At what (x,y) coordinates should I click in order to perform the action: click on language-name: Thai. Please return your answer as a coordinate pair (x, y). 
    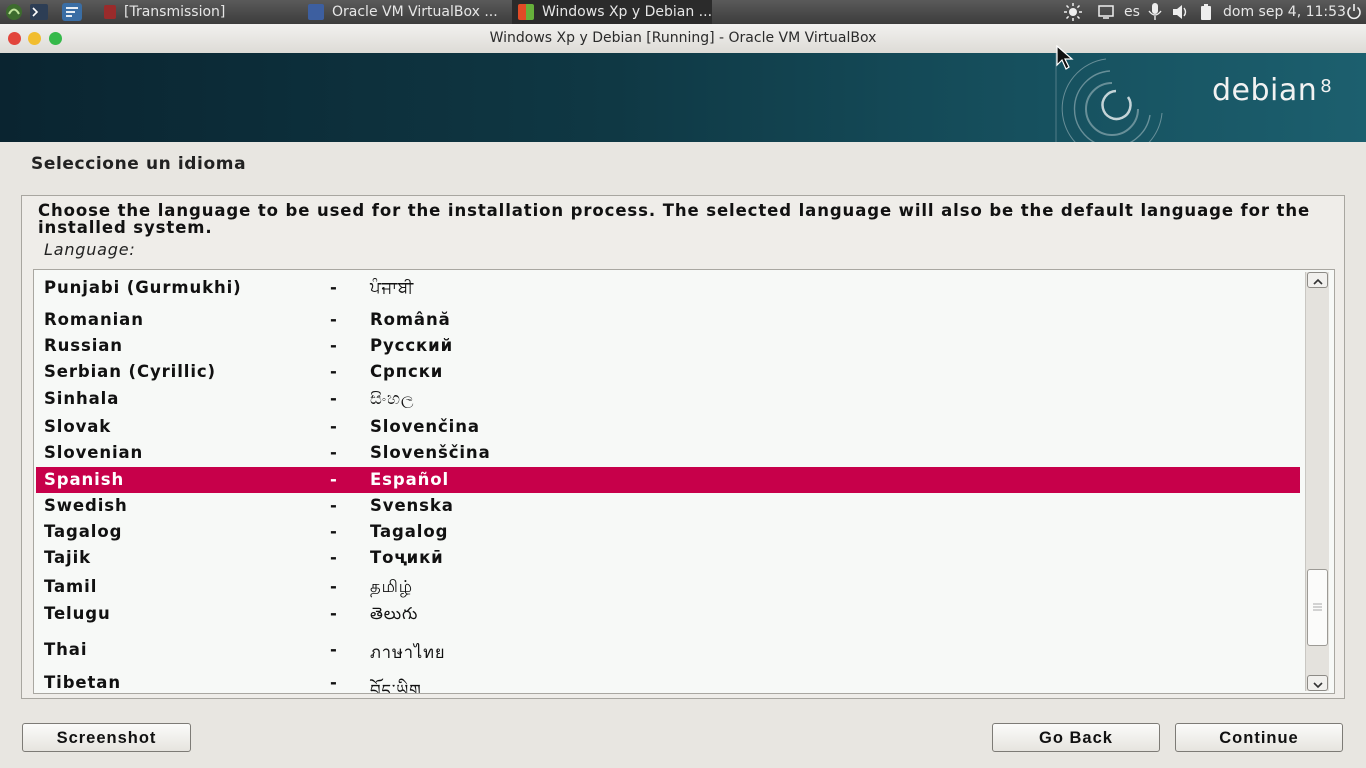
    Looking at the image, I should click on (66, 649).